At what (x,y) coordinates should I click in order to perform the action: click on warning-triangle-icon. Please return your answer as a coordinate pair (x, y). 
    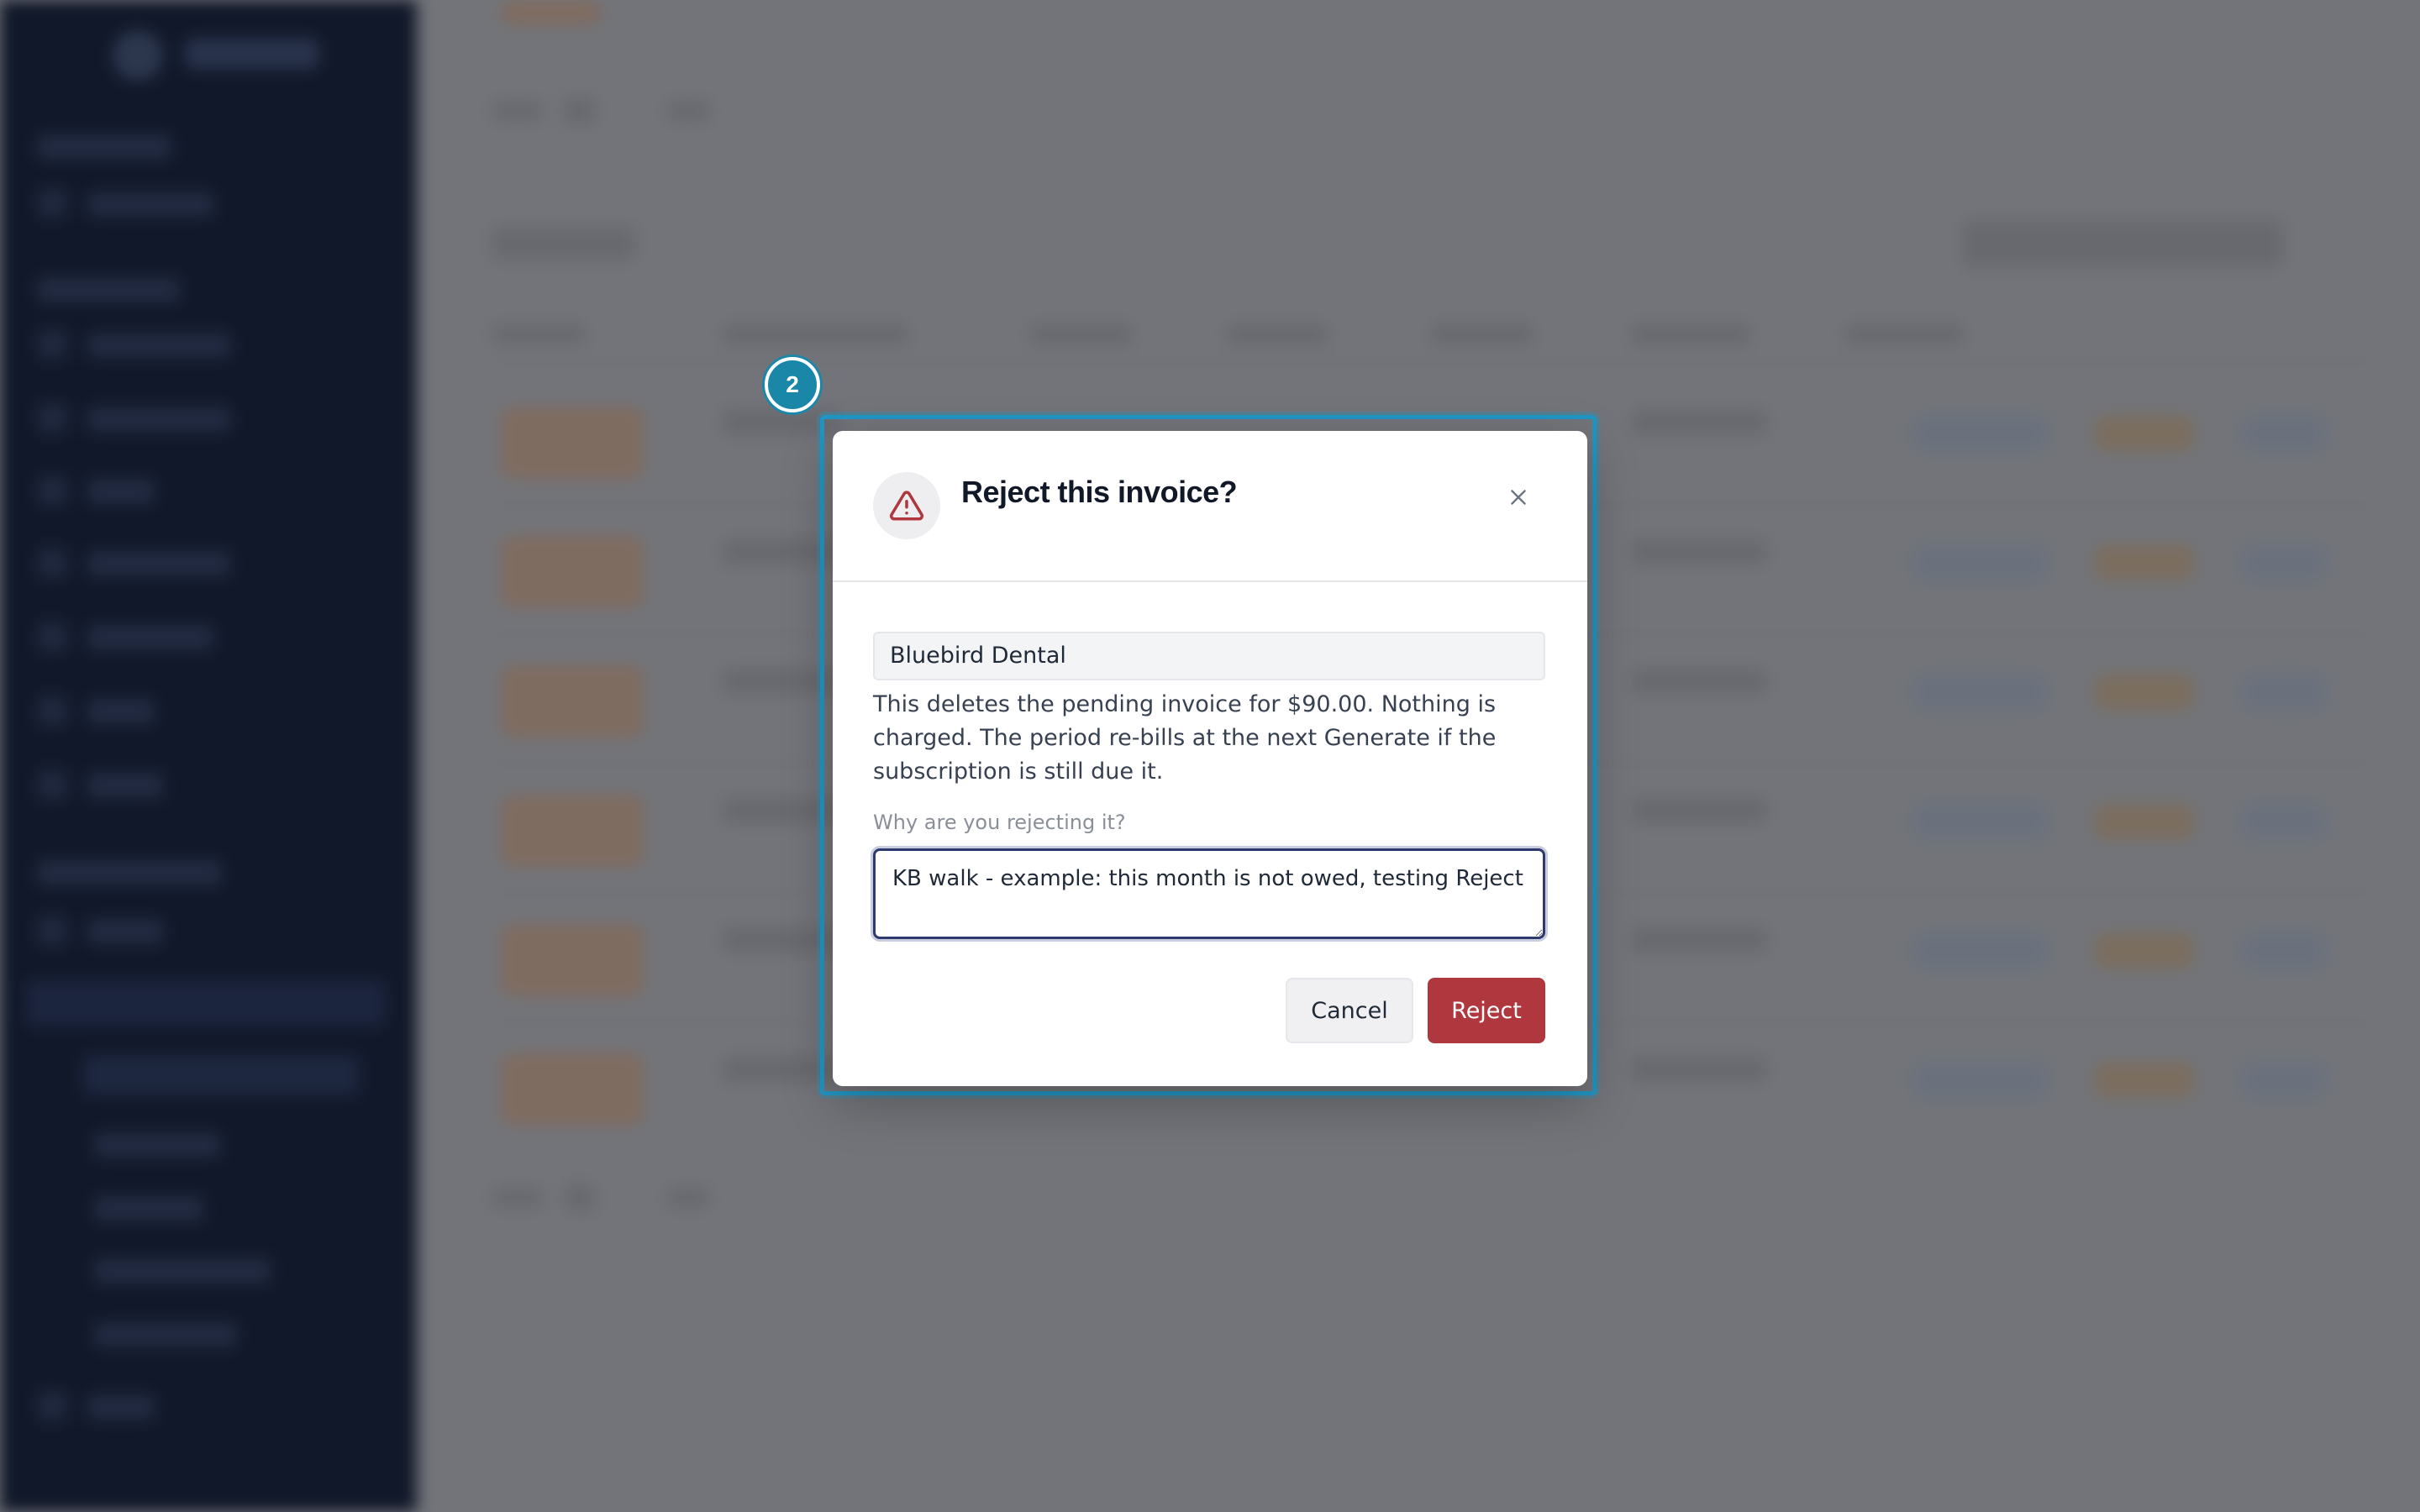
    Looking at the image, I should click on (906, 506).